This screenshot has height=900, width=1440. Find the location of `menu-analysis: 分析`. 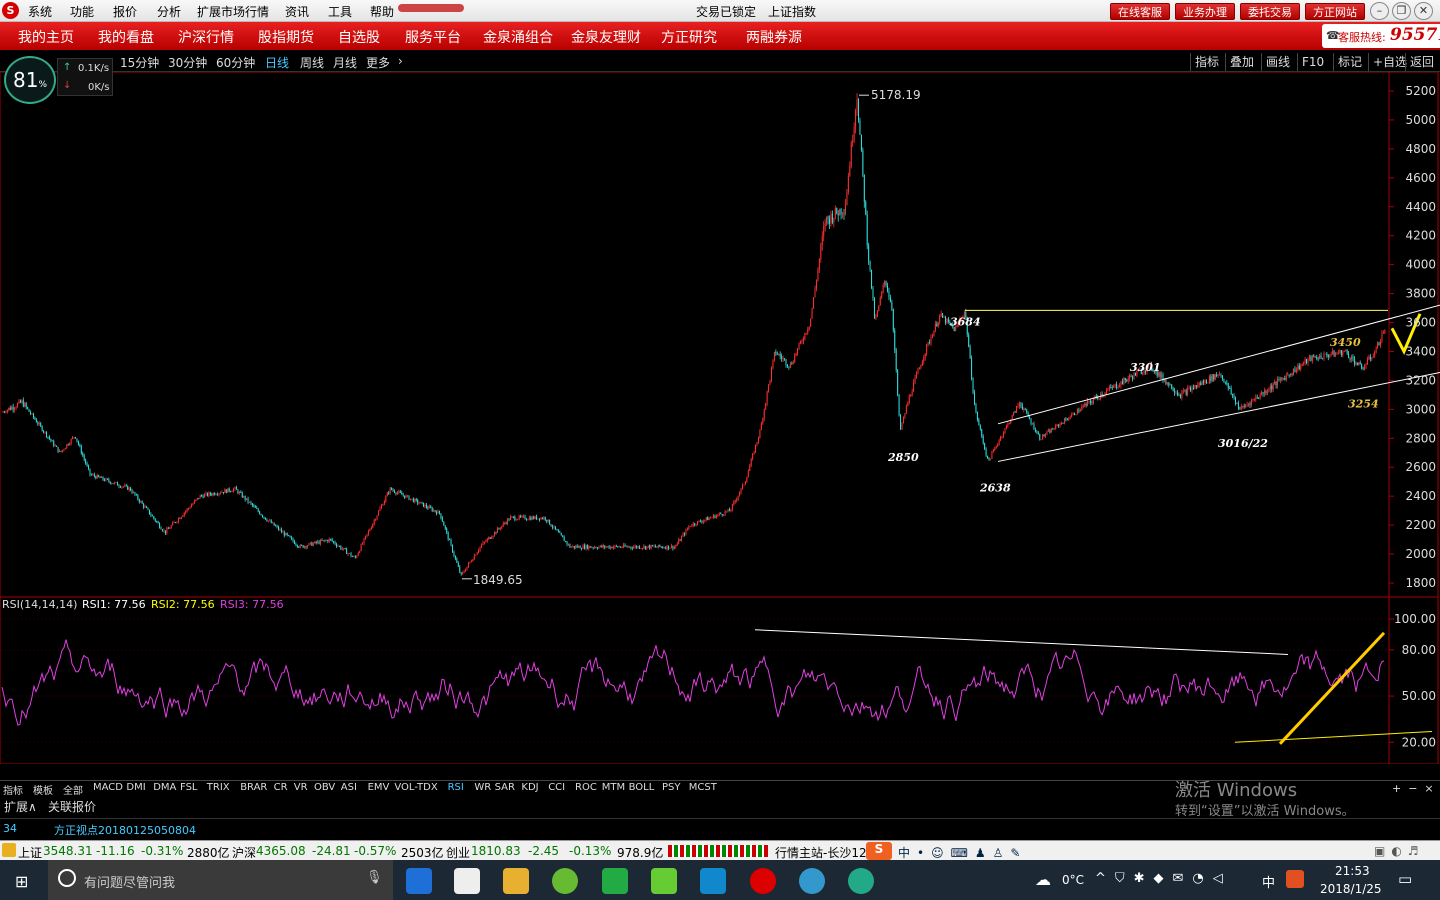

menu-analysis: 分析 is located at coordinates (169, 11).